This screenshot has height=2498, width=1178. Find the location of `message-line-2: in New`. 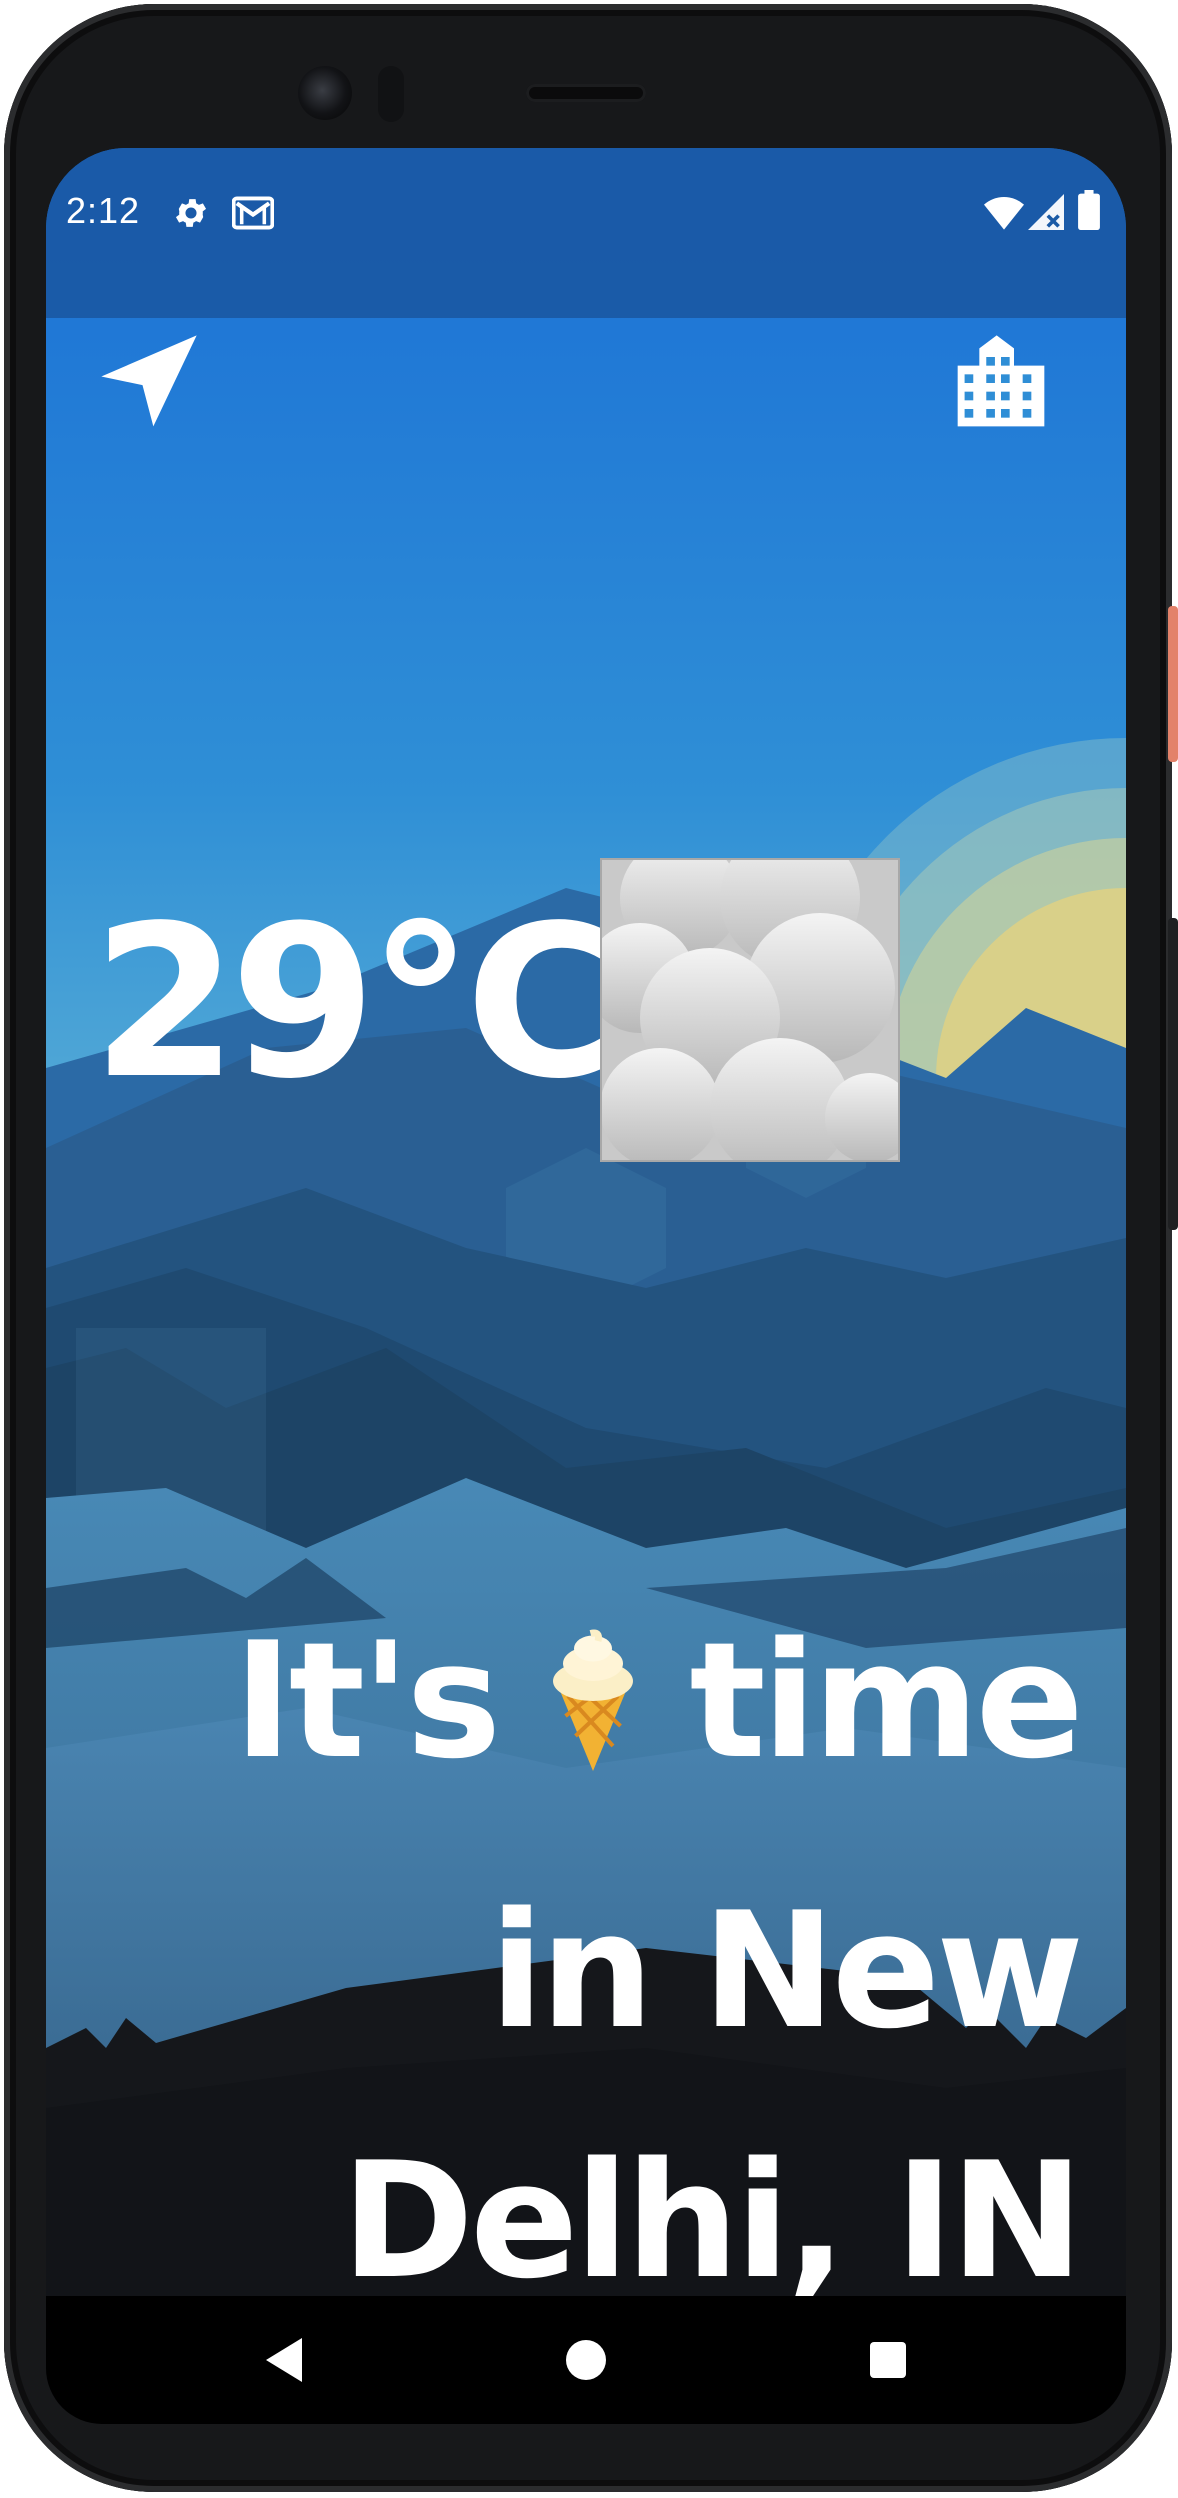

message-line-2: in New is located at coordinates (786, 1970).